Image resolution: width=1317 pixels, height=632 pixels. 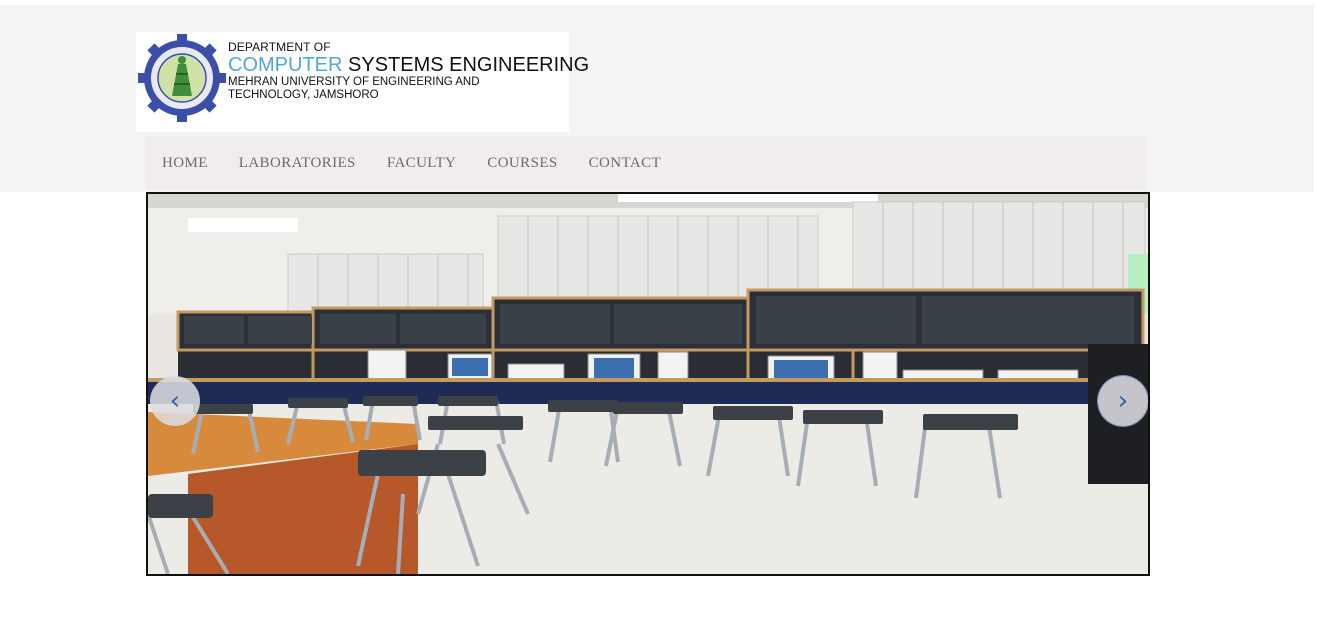 I want to click on logo-sub-line-1: MEHRAN UNIVERSITY OF ENGINEERING AND, so click(x=354, y=82).